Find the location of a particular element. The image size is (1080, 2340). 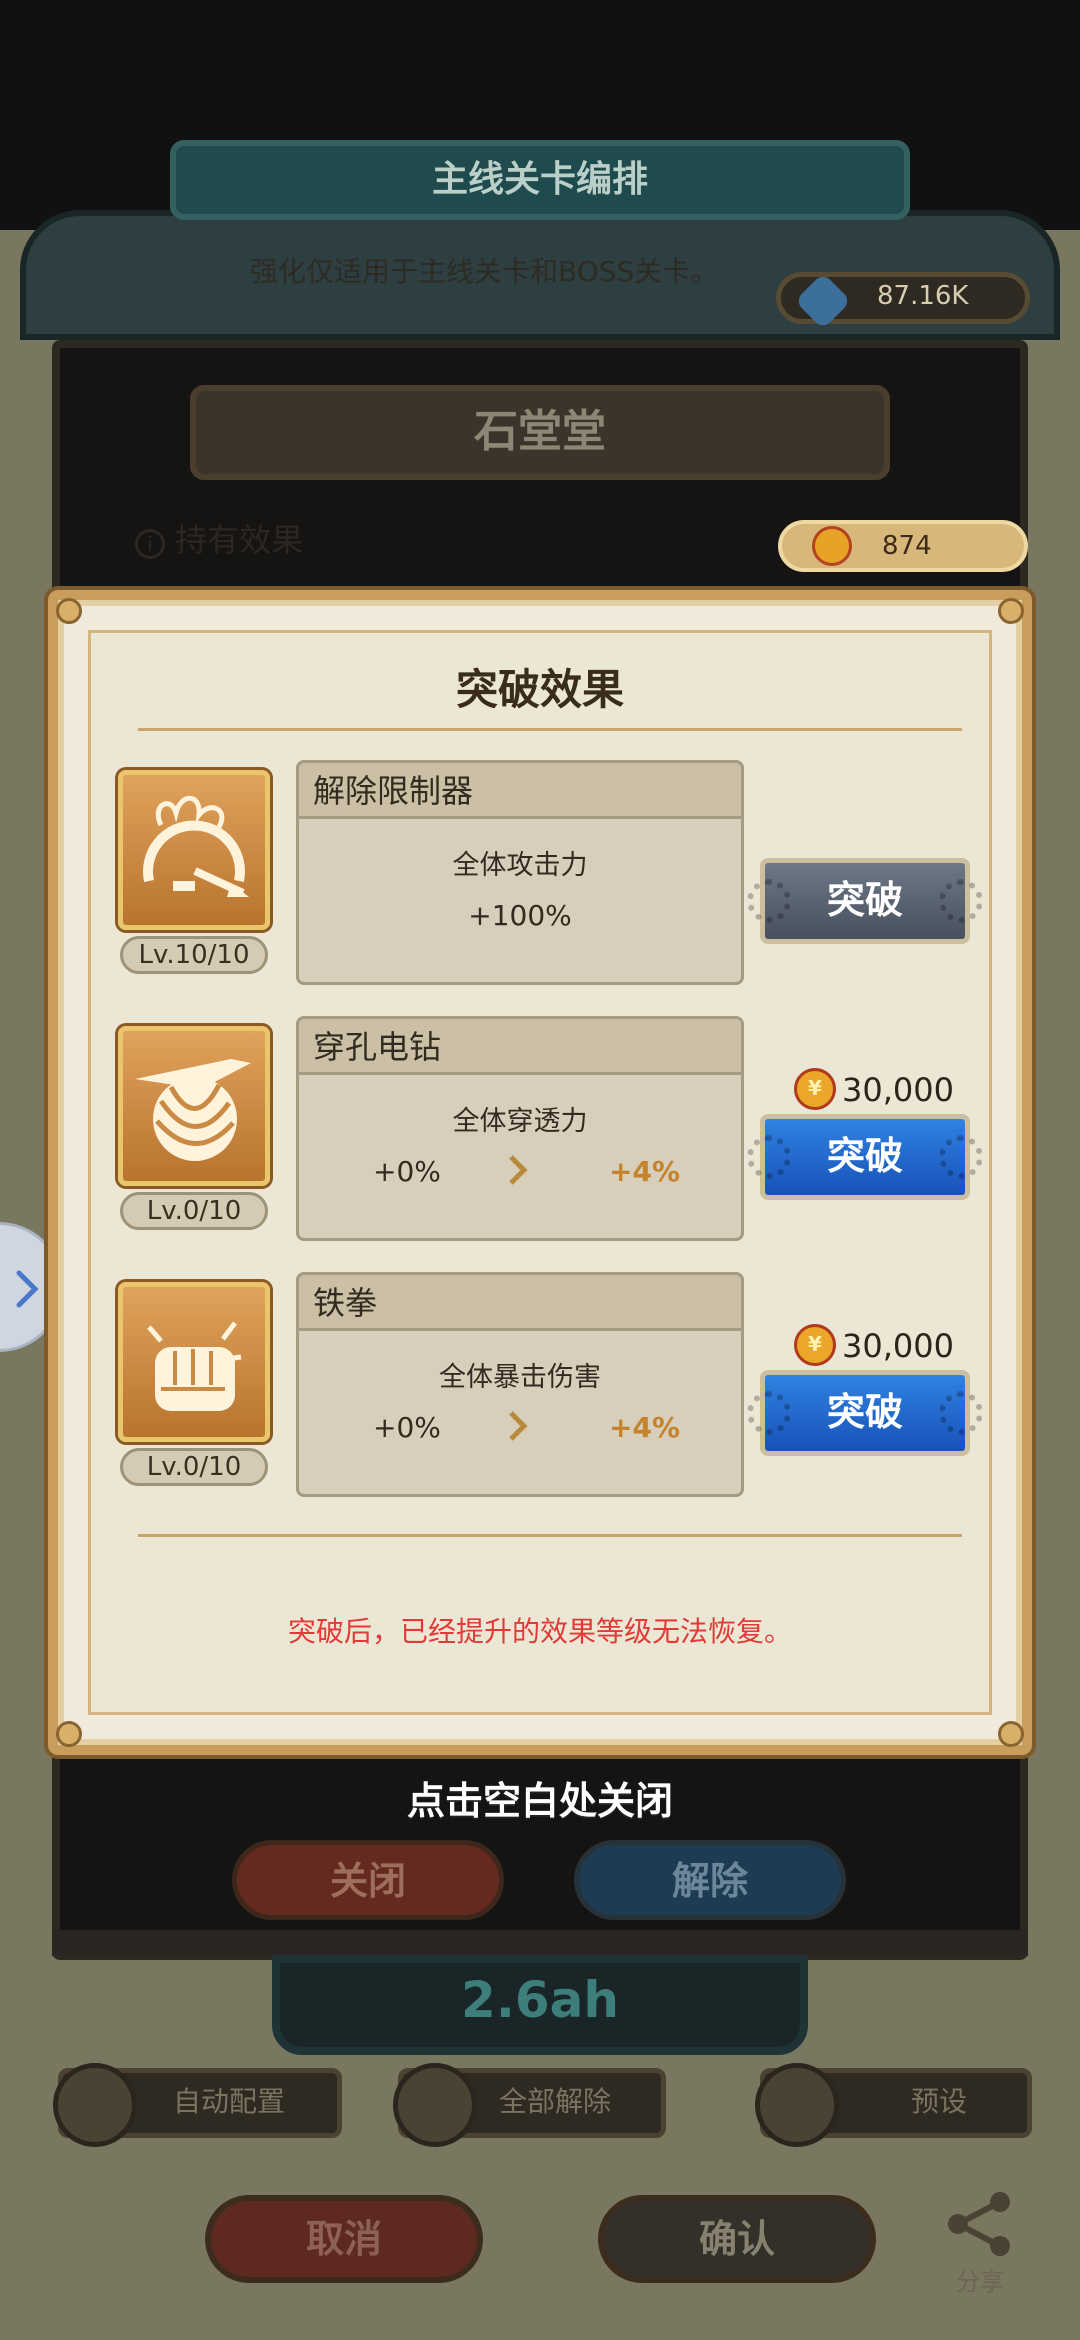

crystal-icon is located at coordinates (823, 301).